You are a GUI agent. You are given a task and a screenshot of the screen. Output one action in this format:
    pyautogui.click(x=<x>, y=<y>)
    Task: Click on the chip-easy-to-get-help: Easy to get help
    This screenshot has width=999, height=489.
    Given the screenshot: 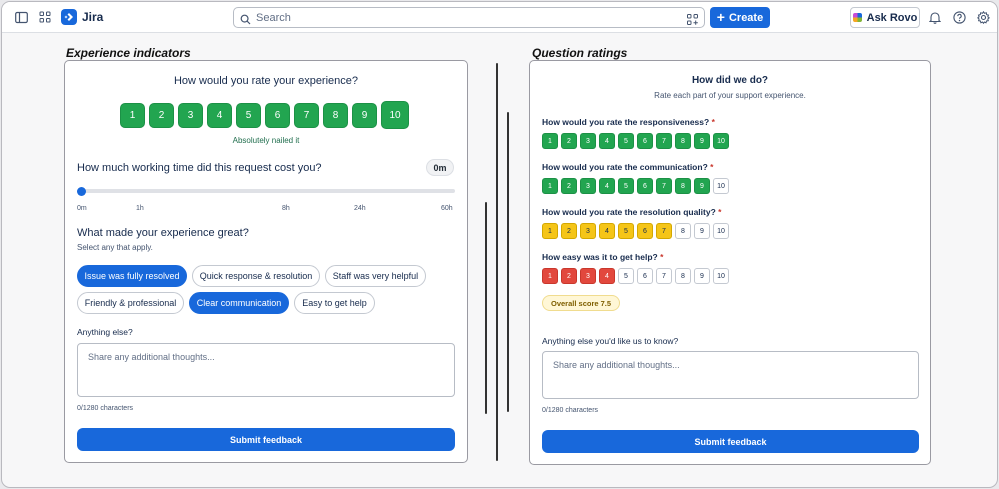 What is the action you would take?
    pyautogui.click(x=334, y=303)
    